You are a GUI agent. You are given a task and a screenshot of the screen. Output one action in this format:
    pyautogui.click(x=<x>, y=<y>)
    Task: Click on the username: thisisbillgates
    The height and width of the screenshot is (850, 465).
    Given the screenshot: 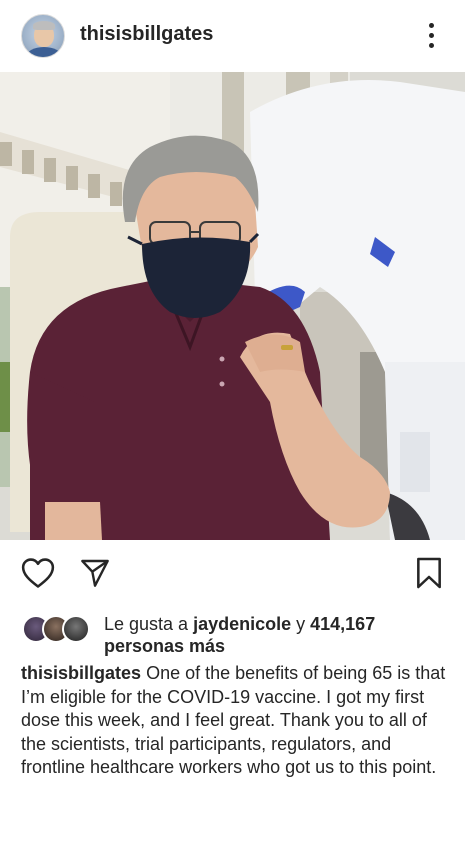 What is the action you would take?
    pyautogui.click(x=146, y=34)
    